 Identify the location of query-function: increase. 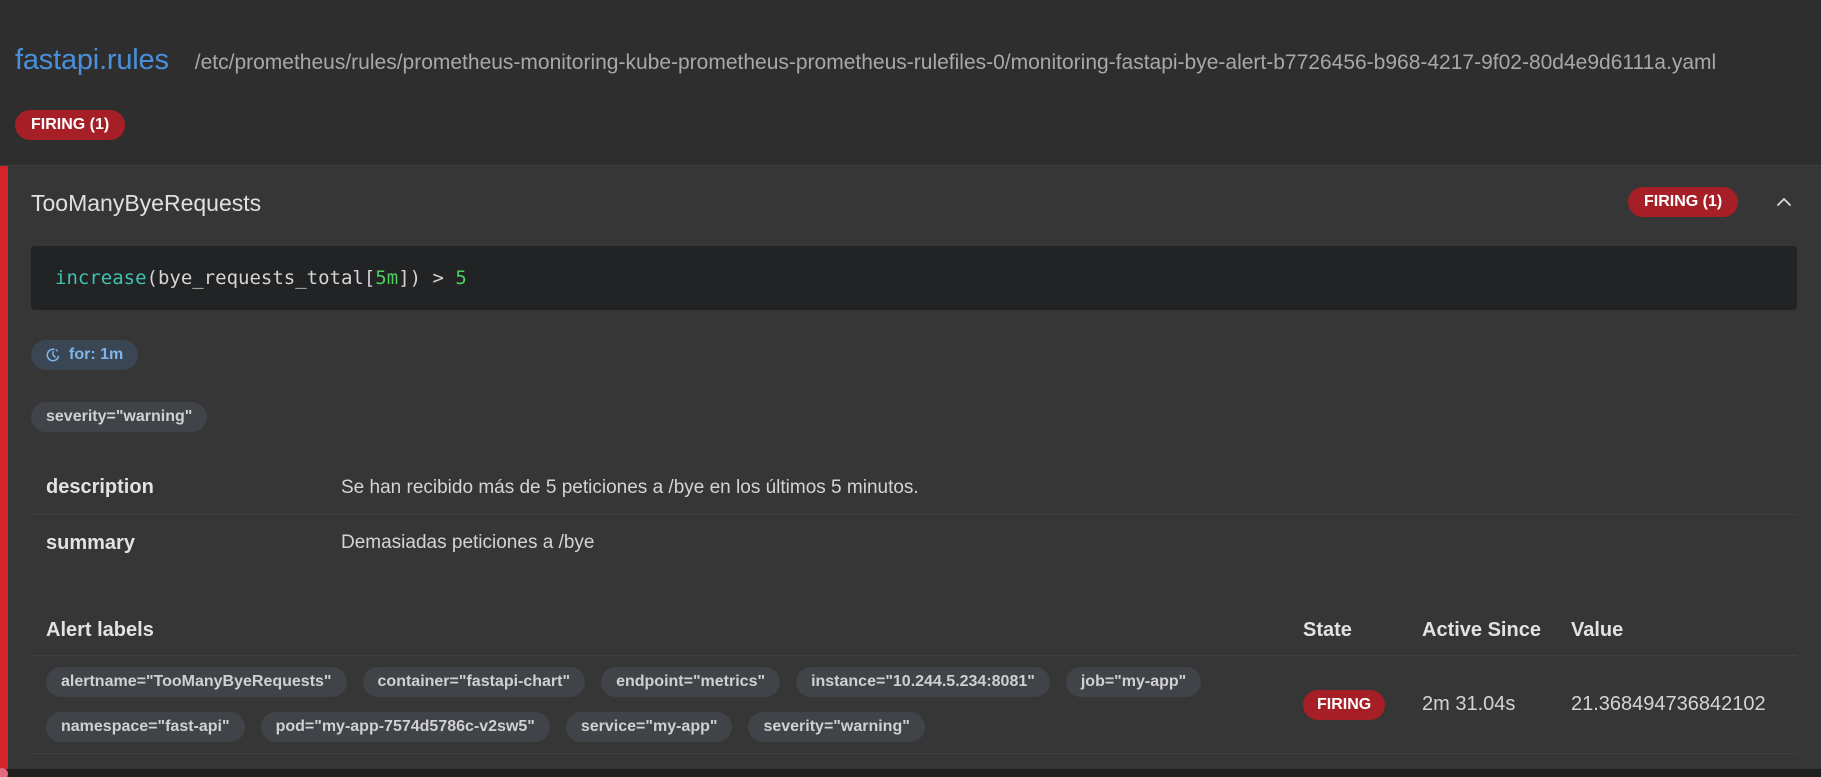
(101, 278).